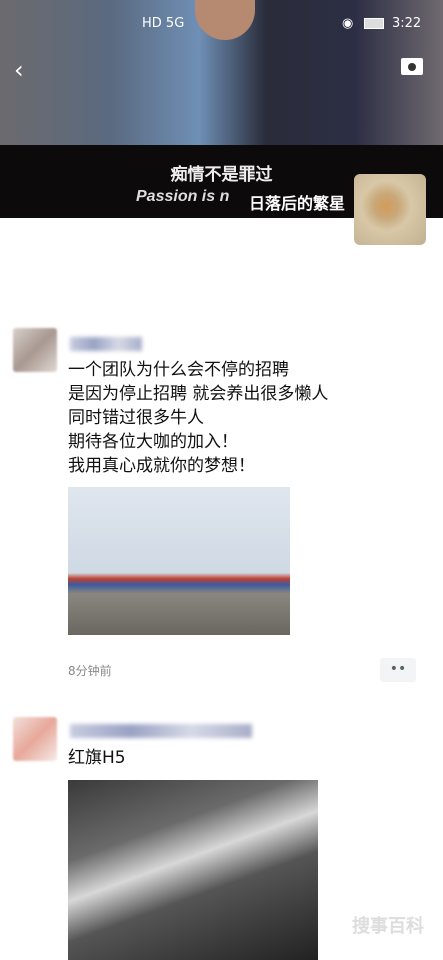 This screenshot has height=960, width=443. I want to click on my-nickname: 日落后的繁星, so click(296, 203).